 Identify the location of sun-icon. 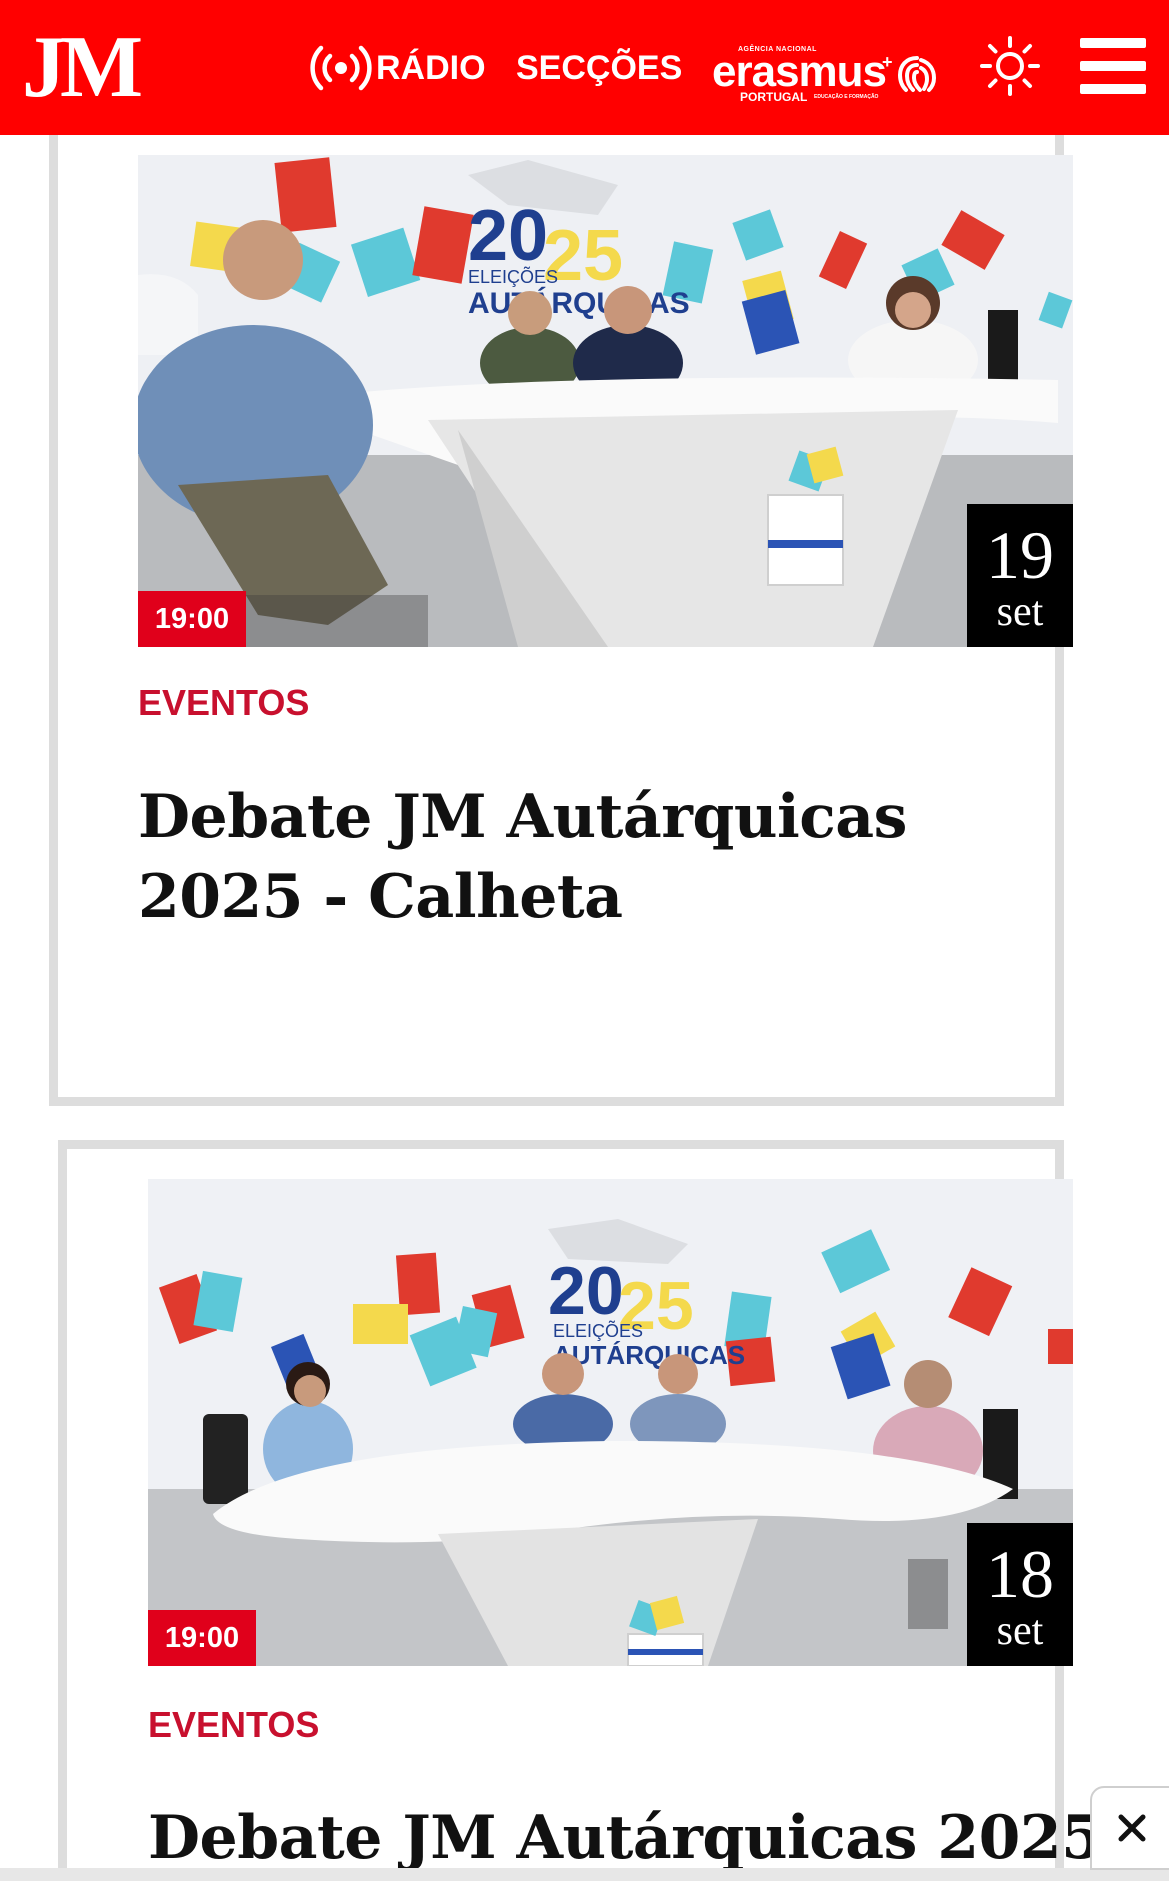
(1010, 66).